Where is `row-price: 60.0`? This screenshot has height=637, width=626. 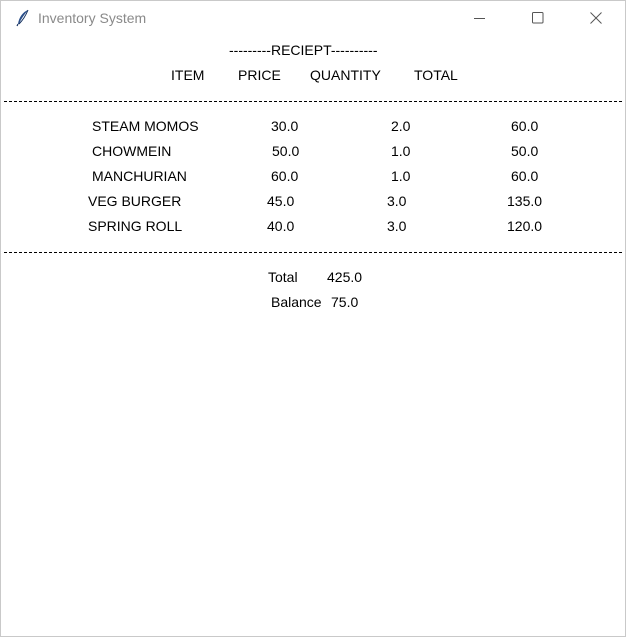 row-price: 60.0 is located at coordinates (285, 176).